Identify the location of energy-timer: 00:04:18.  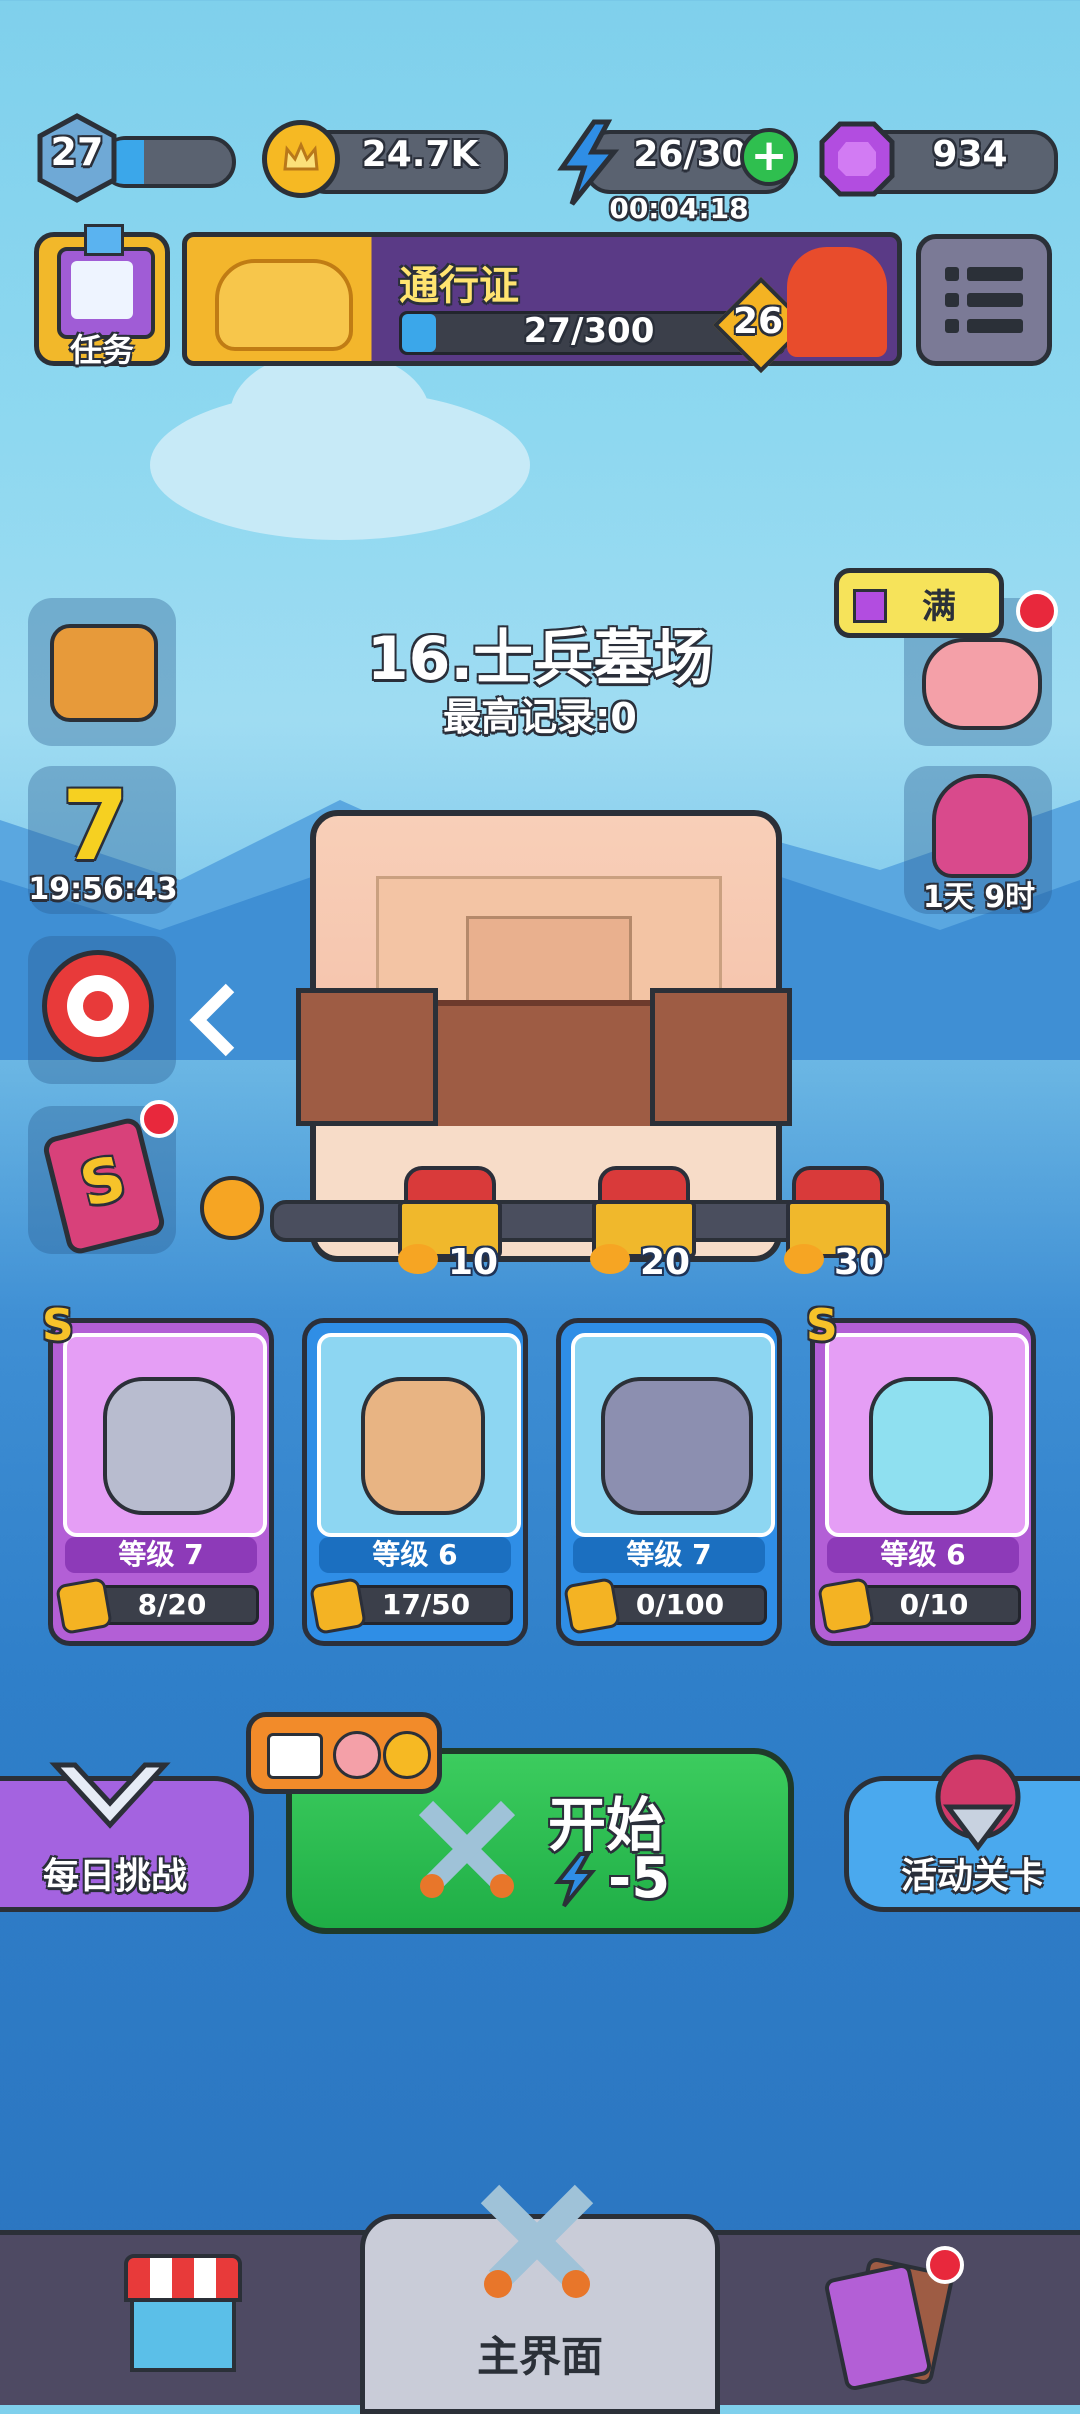
(679, 208).